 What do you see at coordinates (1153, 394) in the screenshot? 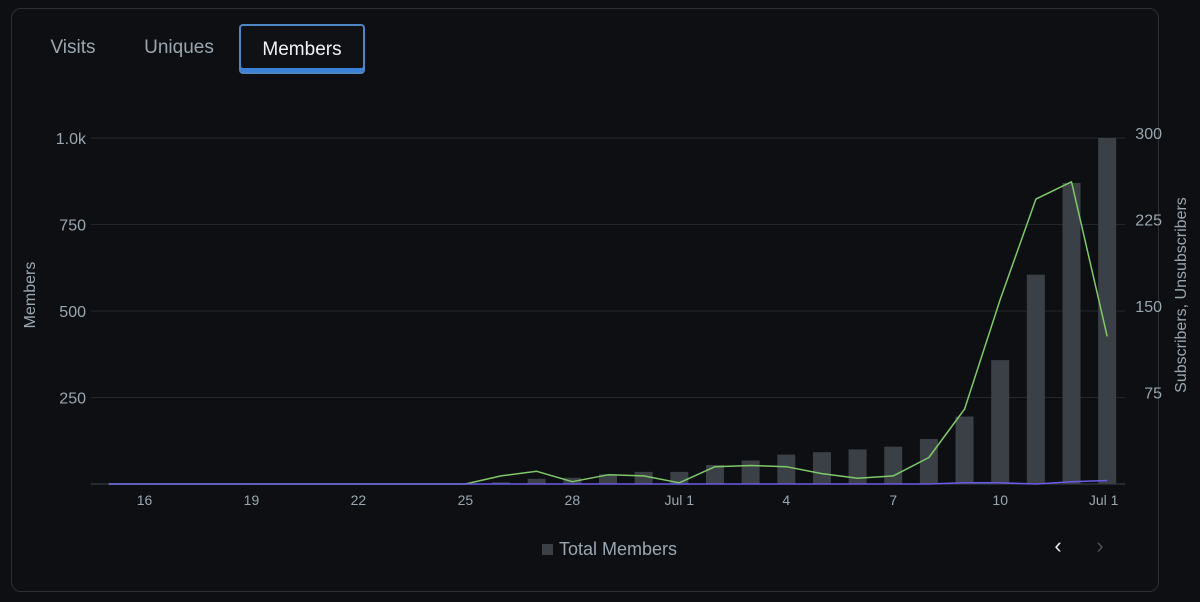
I see `y2-tick-label: 75` at bounding box center [1153, 394].